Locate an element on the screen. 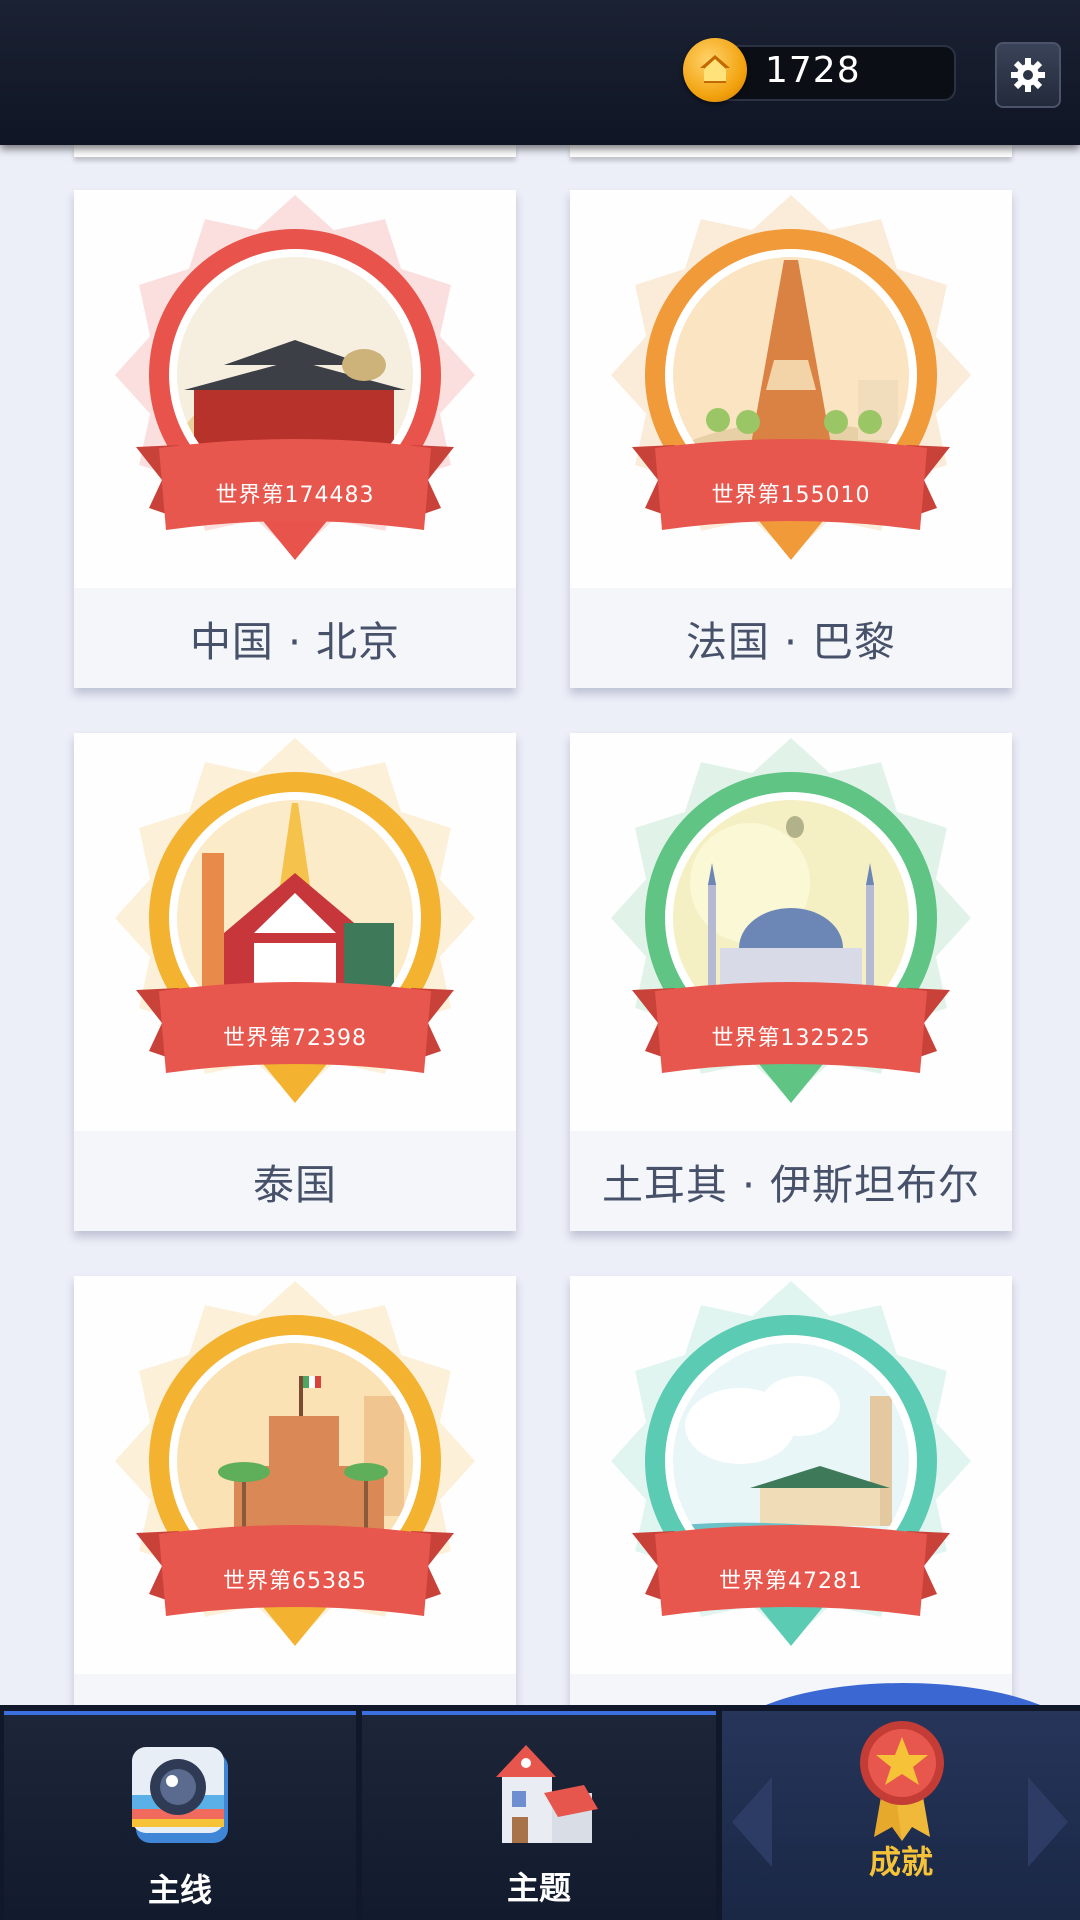  achievement-card: 世界第155010 法国 · 巴黎 is located at coordinates (791, 439).